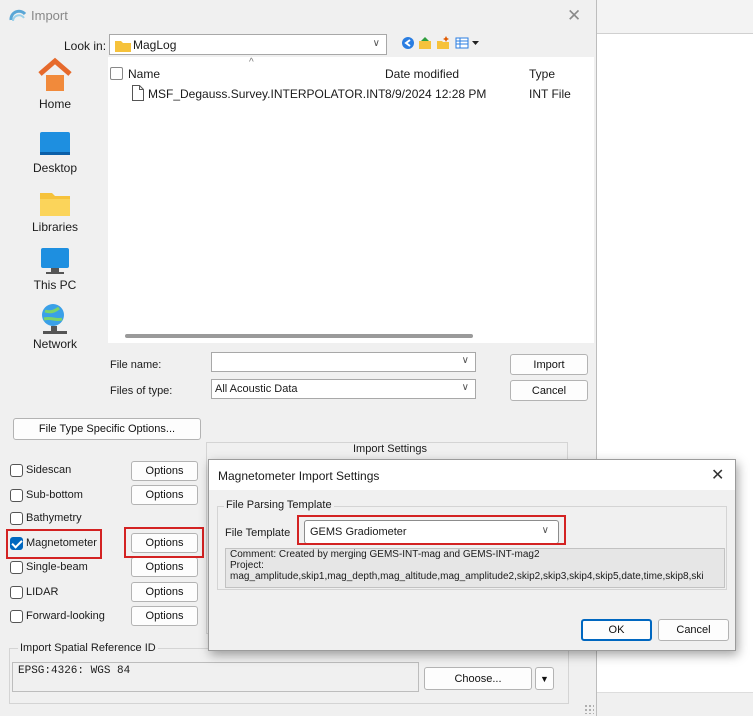 Image resolution: width=753 pixels, height=716 pixels. I want to click on spatial-reference-title: Import Spatial Reference ID, so click(88, 648).